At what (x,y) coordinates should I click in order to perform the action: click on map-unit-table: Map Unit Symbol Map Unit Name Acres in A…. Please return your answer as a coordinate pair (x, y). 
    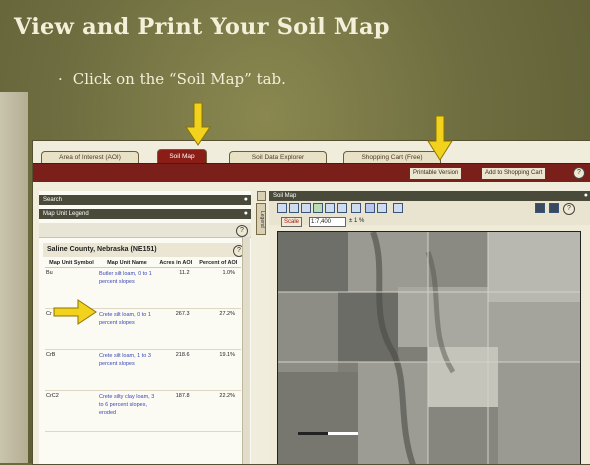
    Looking at the image, I should click on (143, 345).